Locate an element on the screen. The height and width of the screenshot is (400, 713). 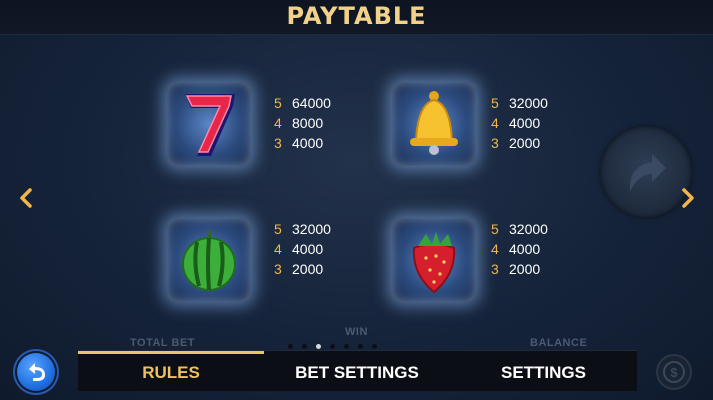
chevron-left-icon is located at coordinates (26, 198).